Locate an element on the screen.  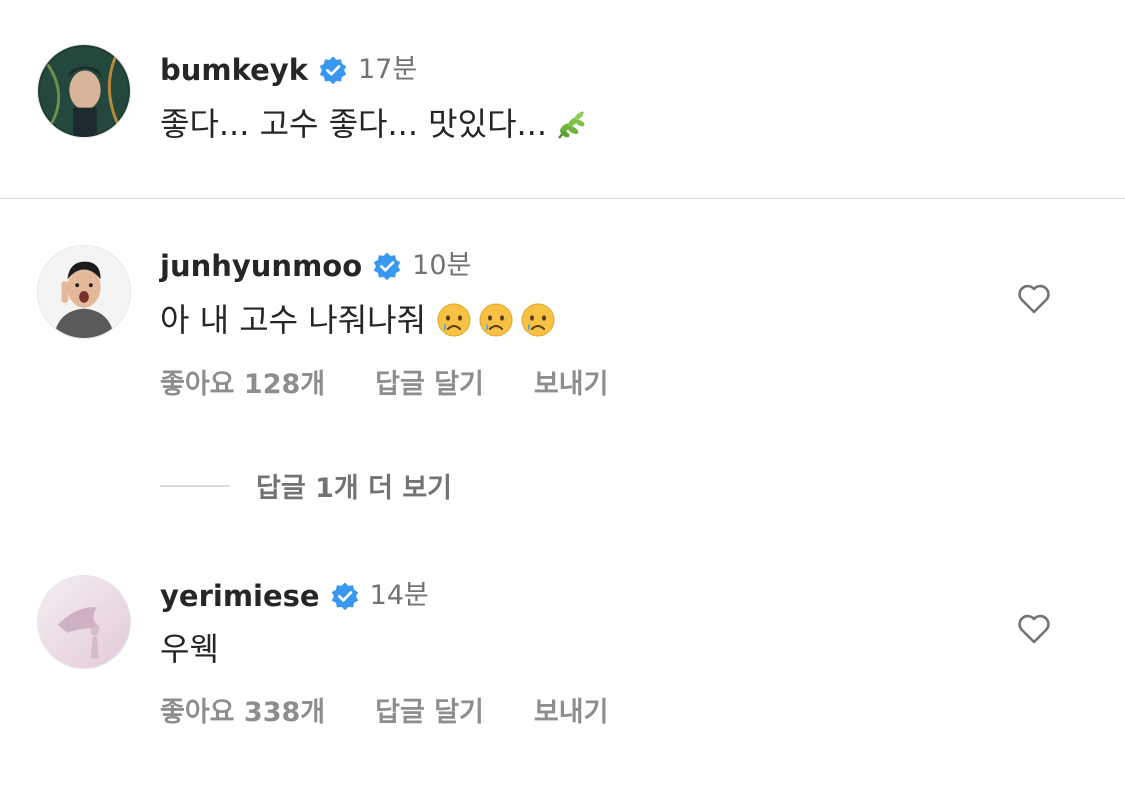
view-replies-button: 답글 1개 더 보기 is located at coordinates (306, 485).